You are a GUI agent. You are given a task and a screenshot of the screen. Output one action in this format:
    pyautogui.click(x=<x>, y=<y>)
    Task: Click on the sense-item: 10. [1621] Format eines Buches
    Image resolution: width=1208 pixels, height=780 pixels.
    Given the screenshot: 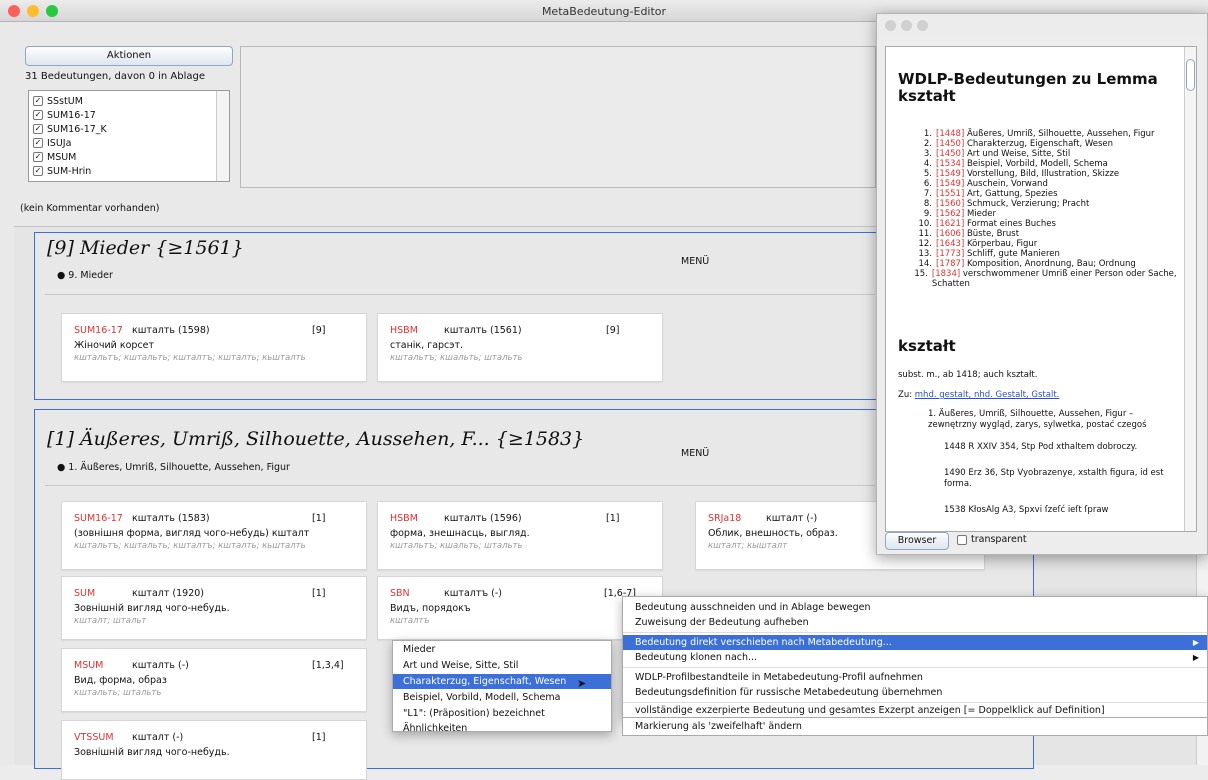 What is the action you would take?
    pyautogui.click(x=1040, y=224)
    